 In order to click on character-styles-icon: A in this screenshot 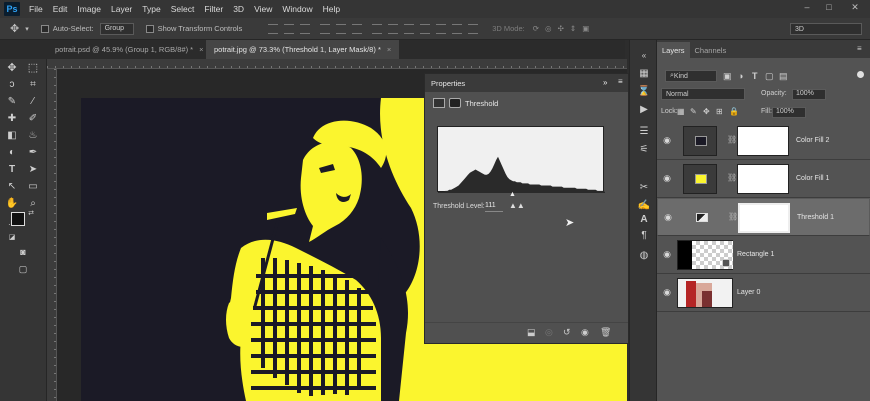, I will do `click(644, 219)`.